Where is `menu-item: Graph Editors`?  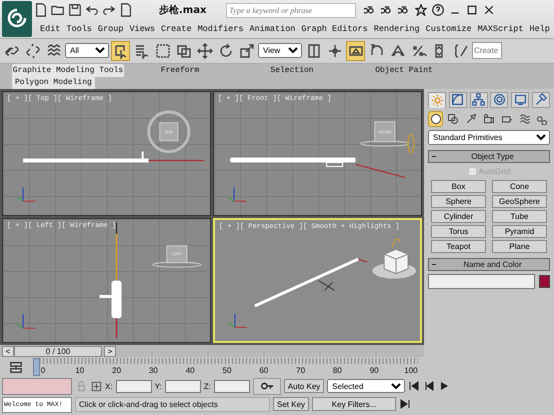
menu-item: Graph Editors is located at coordinates (334, 29).